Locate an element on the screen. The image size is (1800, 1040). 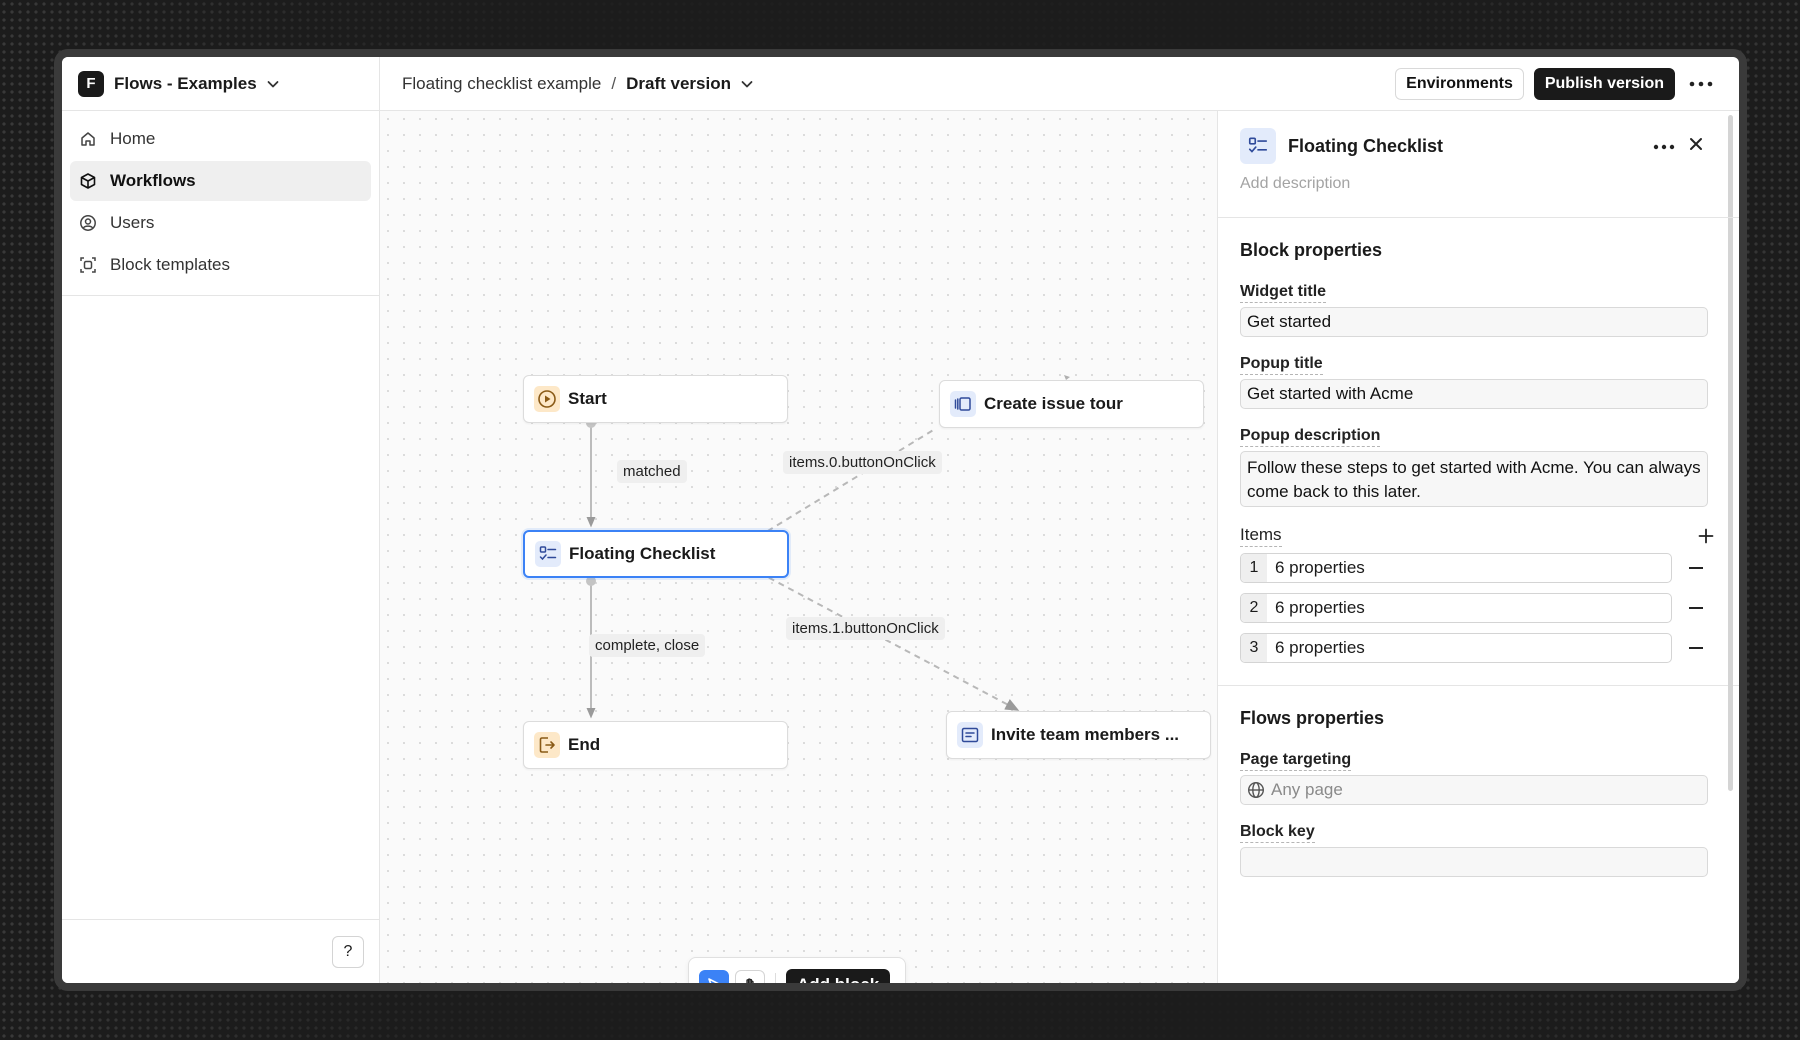
add-block-button: Add block is located at coordinates (838, 976).